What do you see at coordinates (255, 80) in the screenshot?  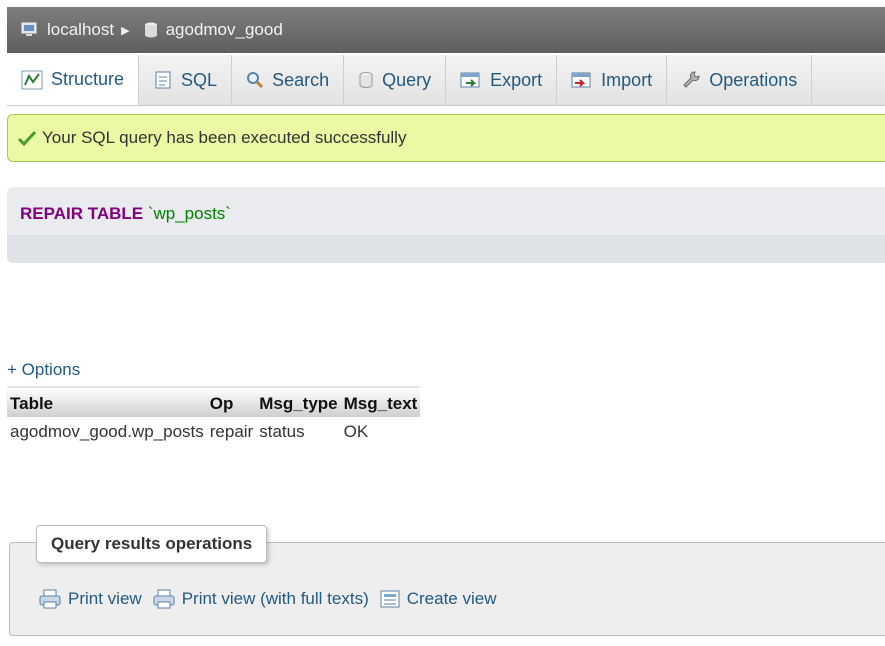 I see `search-icon` at bounding box center [255, 80].